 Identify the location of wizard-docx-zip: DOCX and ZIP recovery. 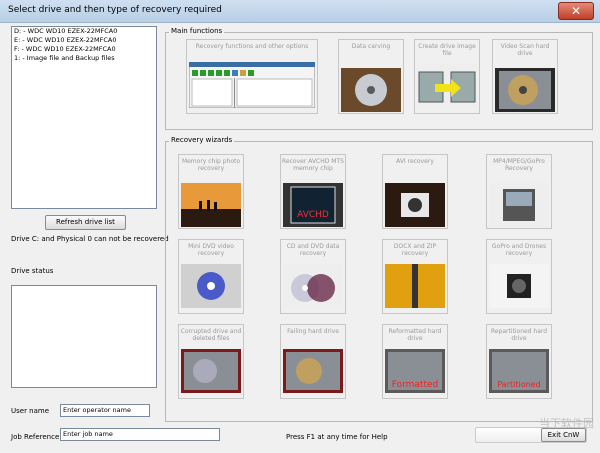
(415, 276).